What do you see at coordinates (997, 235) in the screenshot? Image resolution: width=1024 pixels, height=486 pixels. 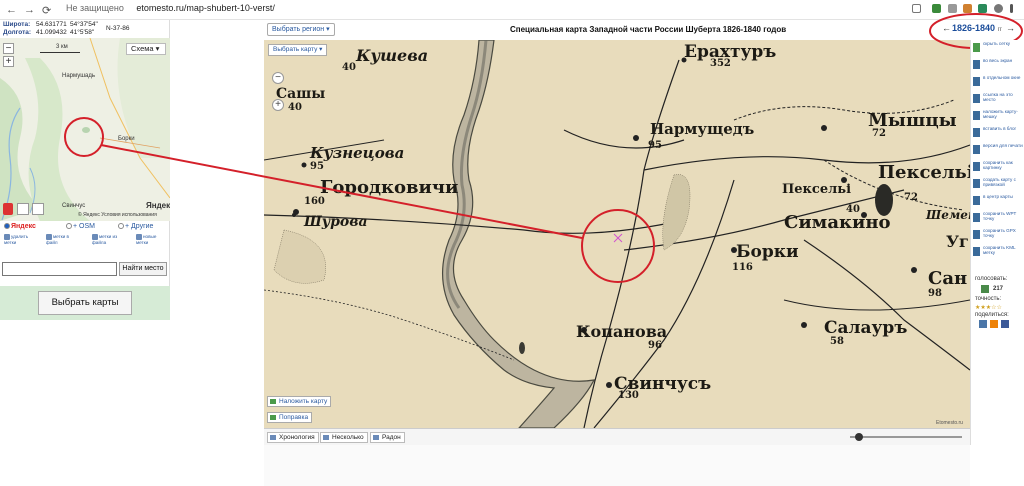 I see `save-gpx-action: сохранить GPX точку` at bounding box center [997, 235].